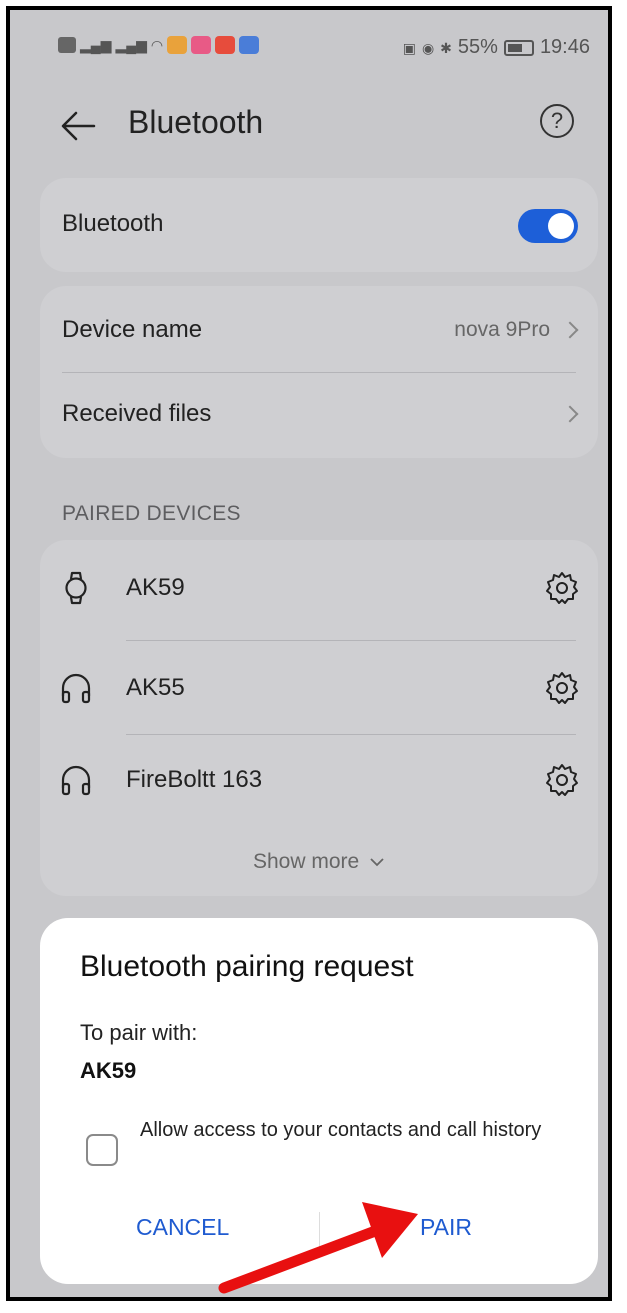  What do you see at coordinates (477, 47) in the screenshot?
I see `battery-percent: 55%` at bounding box center [477, 47].